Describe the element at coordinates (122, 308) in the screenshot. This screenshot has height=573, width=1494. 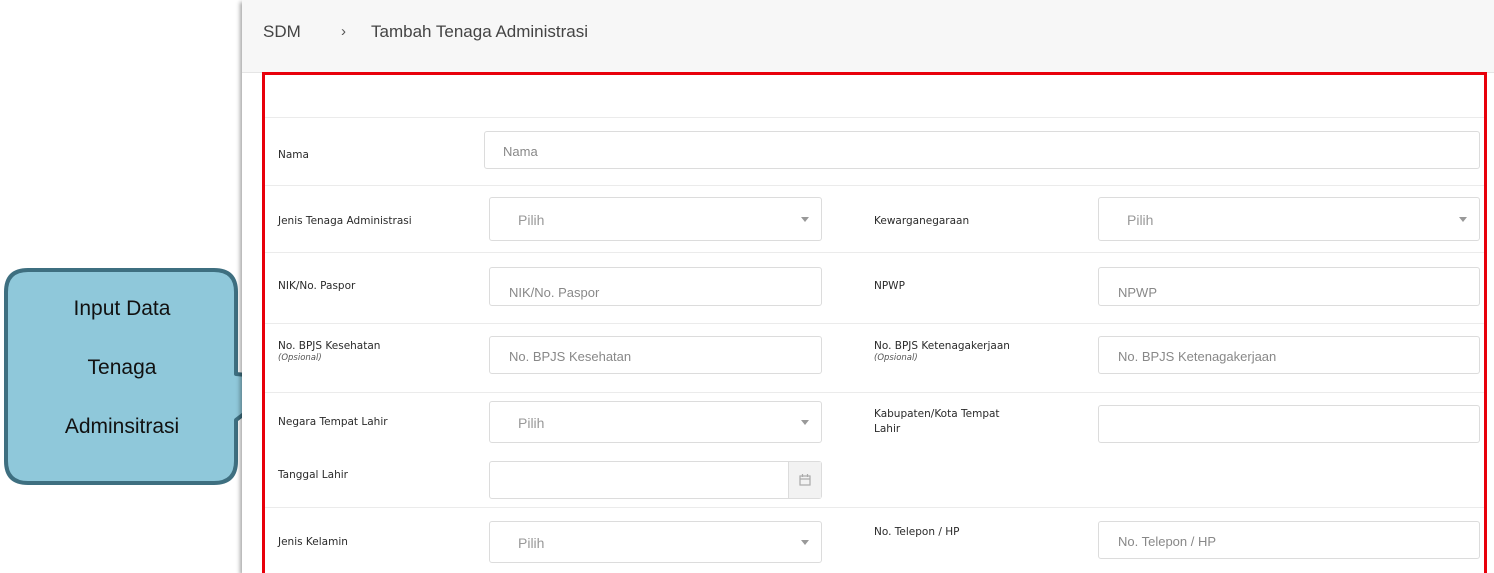
I see `callout-line-1: Input Data` at that location.